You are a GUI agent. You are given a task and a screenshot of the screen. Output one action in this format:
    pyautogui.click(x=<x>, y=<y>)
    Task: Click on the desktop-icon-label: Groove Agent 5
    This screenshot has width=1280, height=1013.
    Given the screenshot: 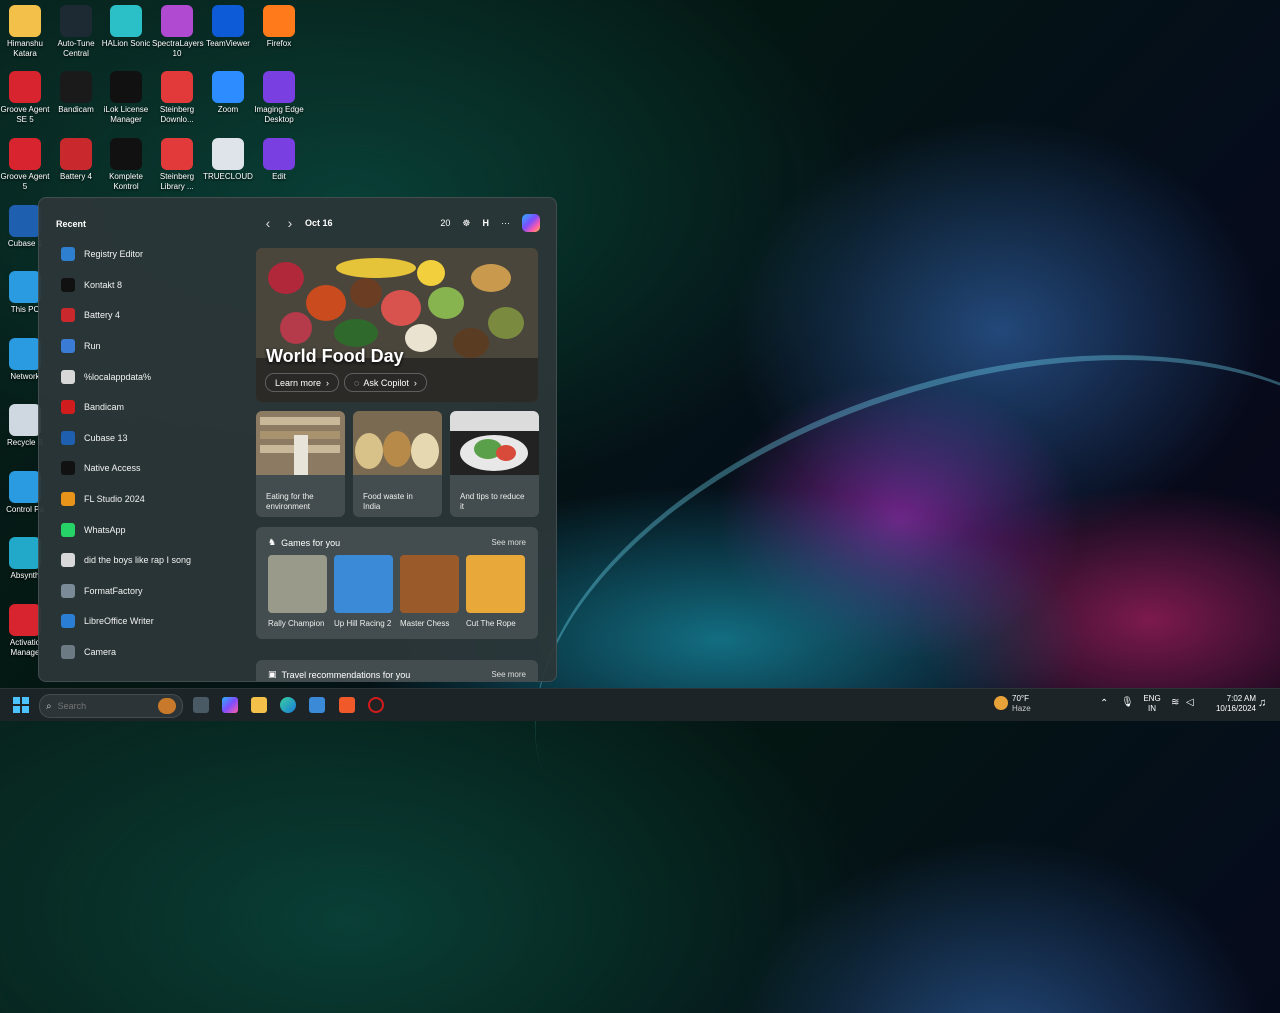 What is the action you would take?
    pyautogui.click(x=25, y=181)
    